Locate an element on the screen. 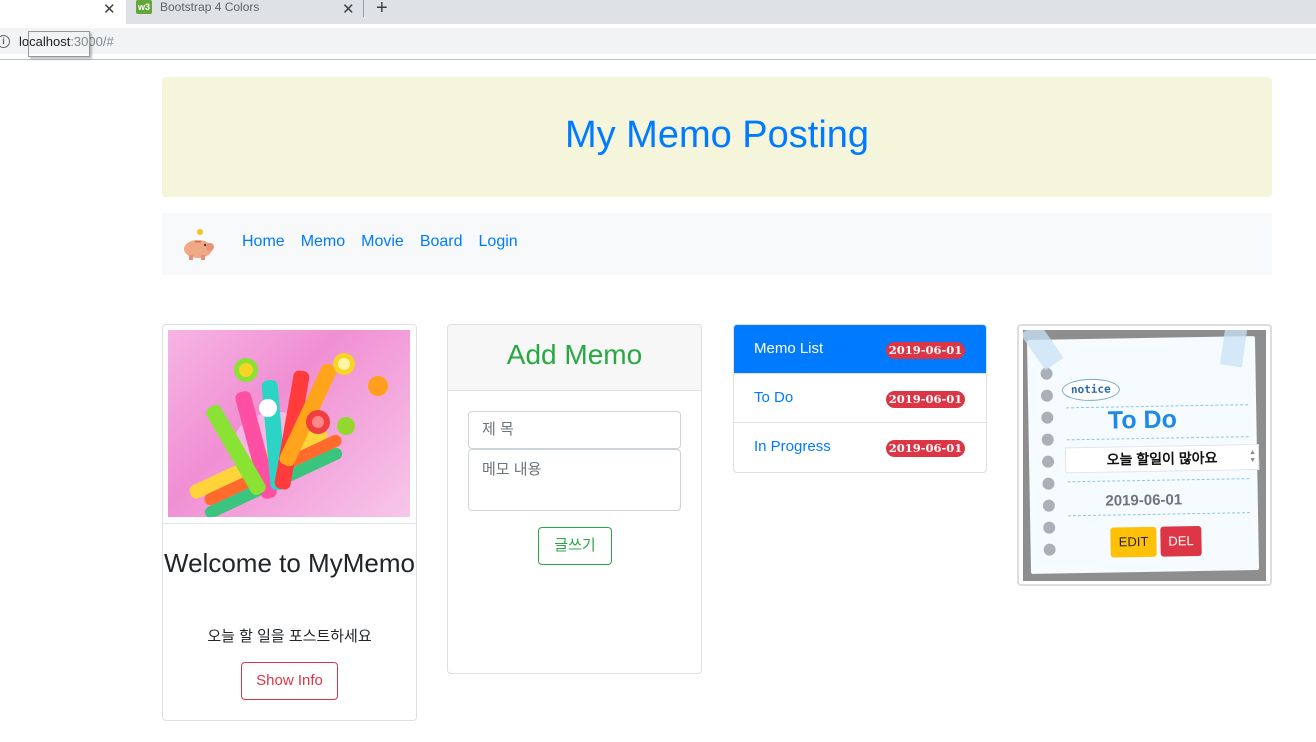 This screenshot has width=1316, height=742. new-tab-button: + is located at coordinates (382, 10).